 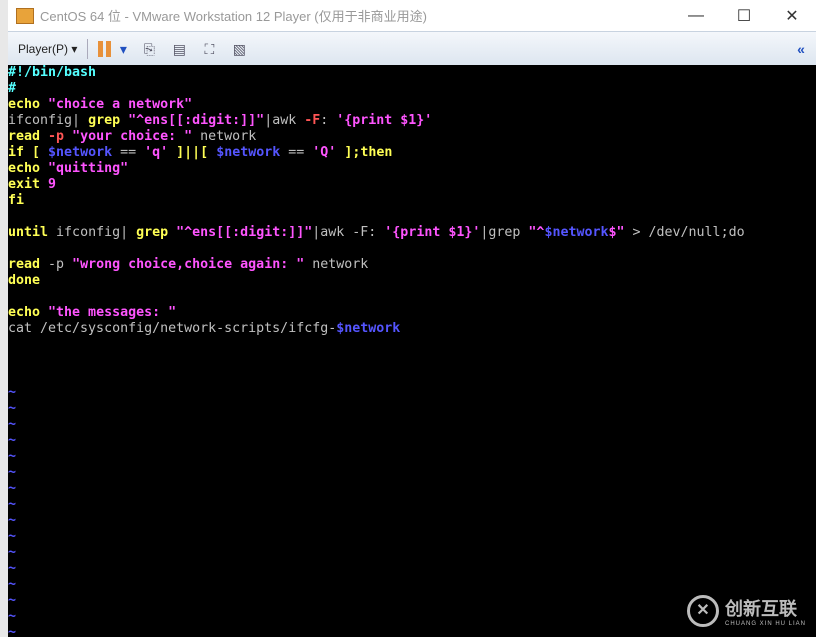 What do you see at coordinates (504, 232) in the screenshot?
I see `code-token: |grep` at bounding box center [504, 232].